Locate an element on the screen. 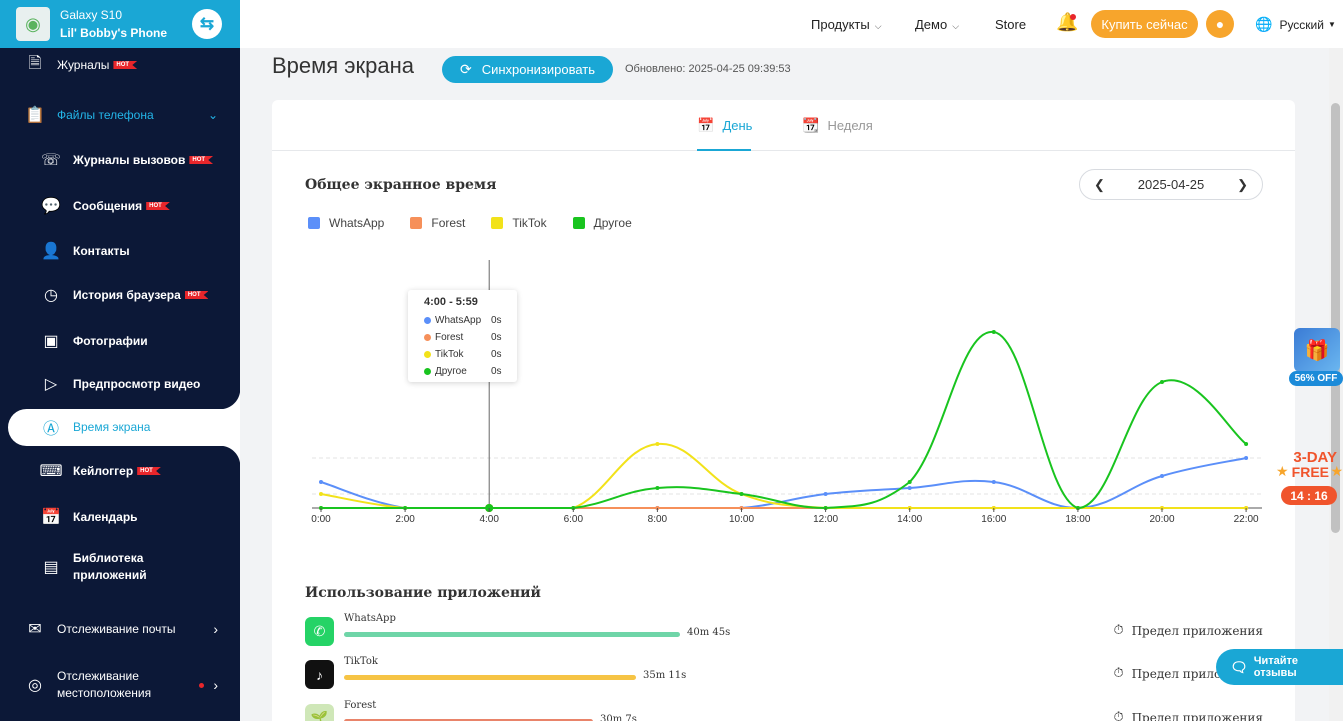  sync-button: ⟳ Синхронизировать is located at coordinates (527, 69).